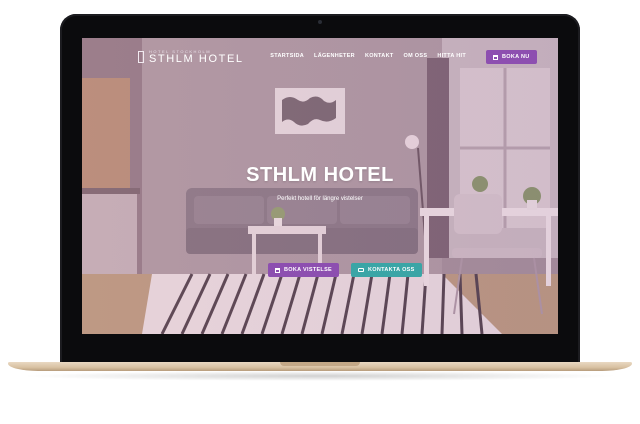 This screenshot has height=424, width=640. I want to click on site-logo: HOTEL STOCKHOLM STHLM HOTEL, so click(191, 57).